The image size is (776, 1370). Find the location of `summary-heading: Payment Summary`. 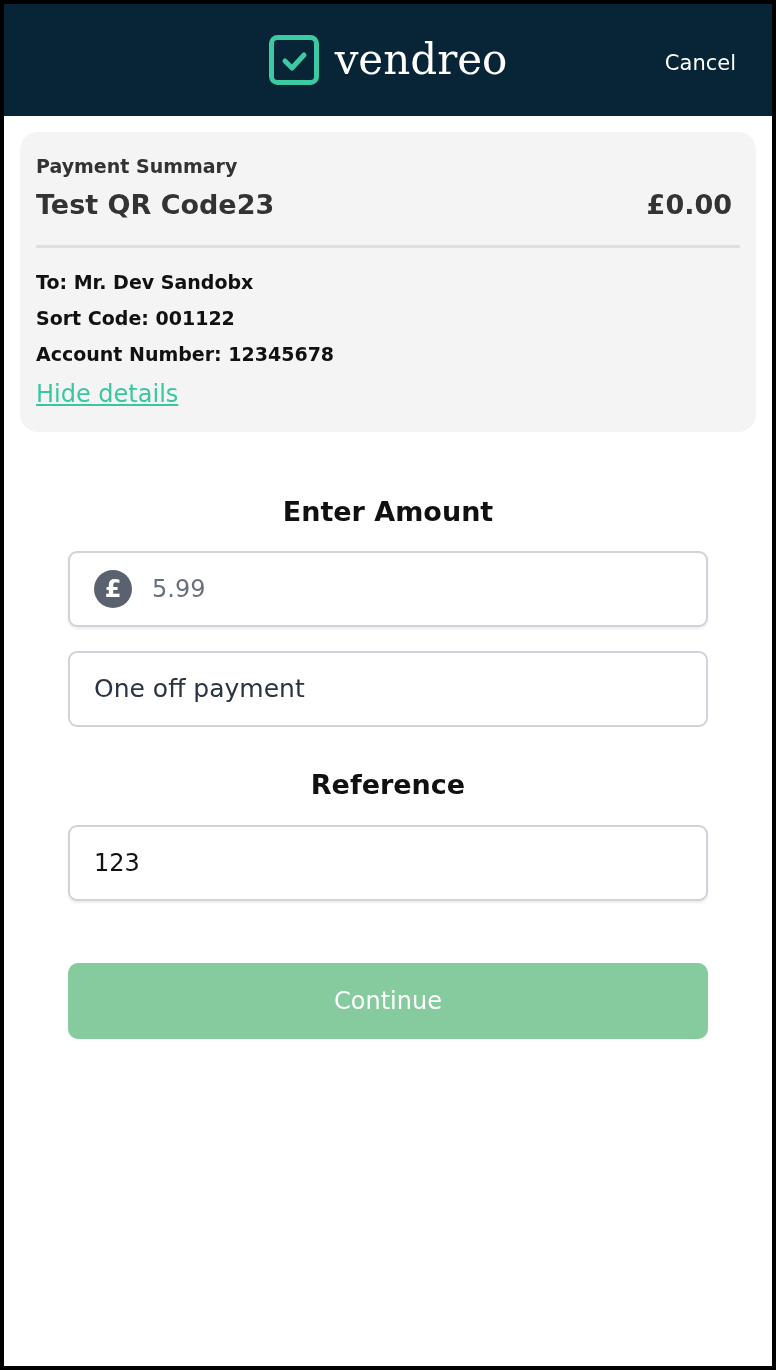

summary-heading: Payment Summary is located at coordinates (137, 166).